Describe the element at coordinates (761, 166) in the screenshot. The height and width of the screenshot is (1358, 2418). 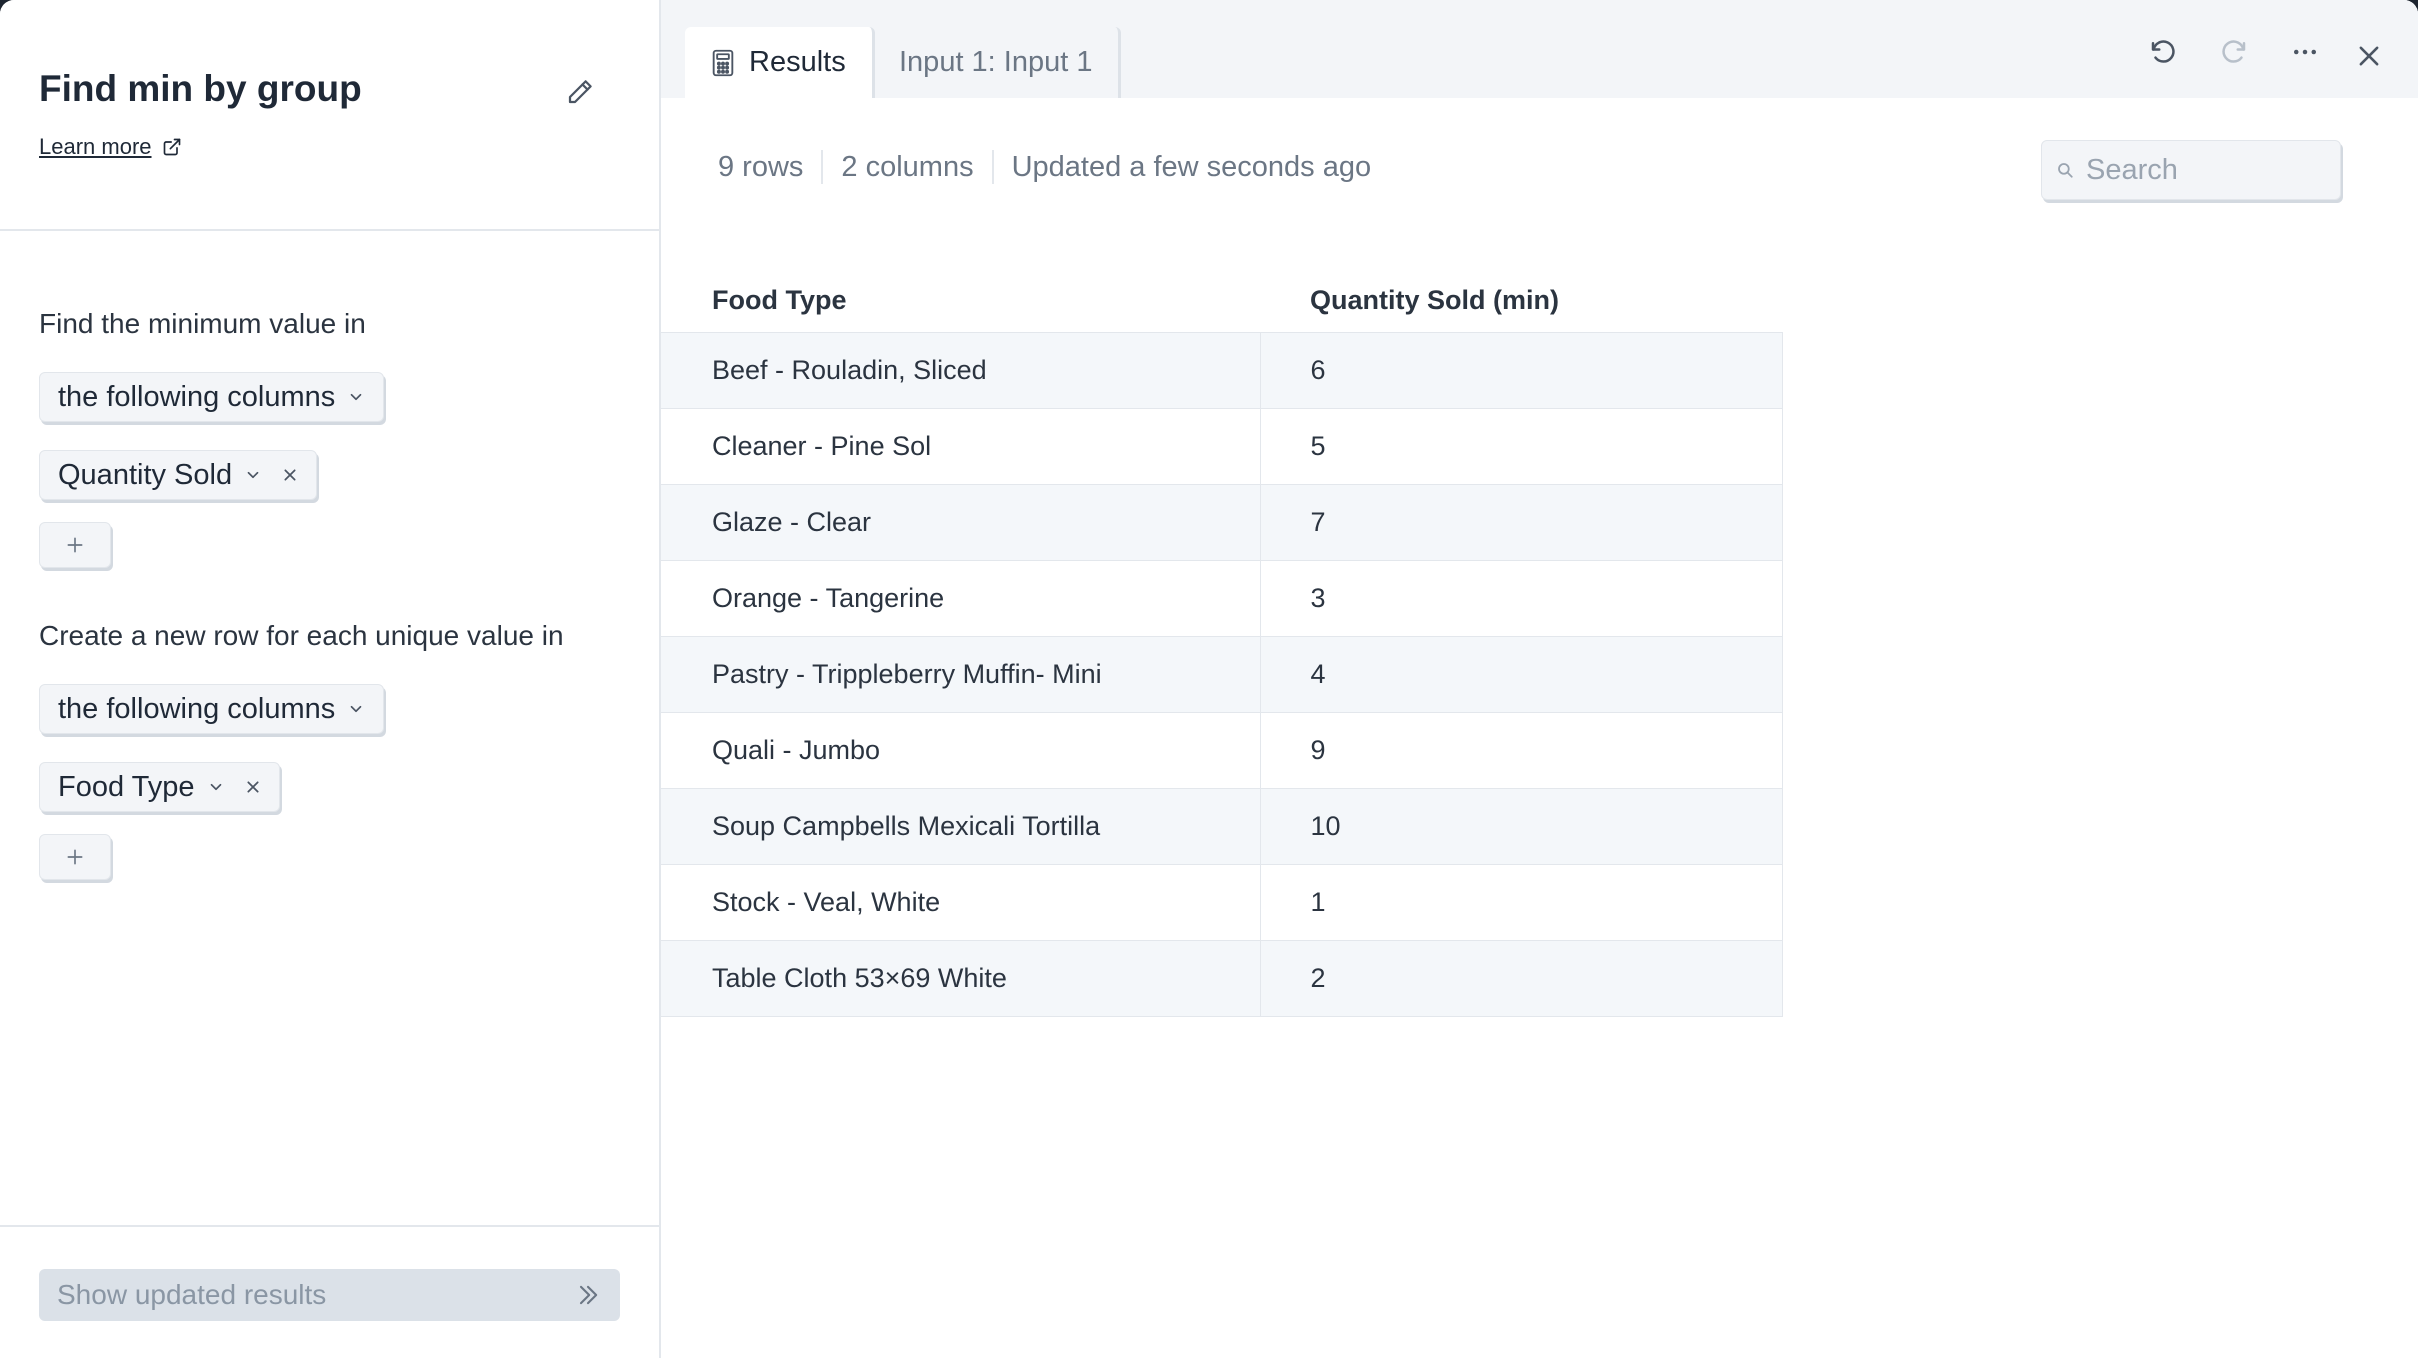
I see `row-count: 9 rows` at that location.